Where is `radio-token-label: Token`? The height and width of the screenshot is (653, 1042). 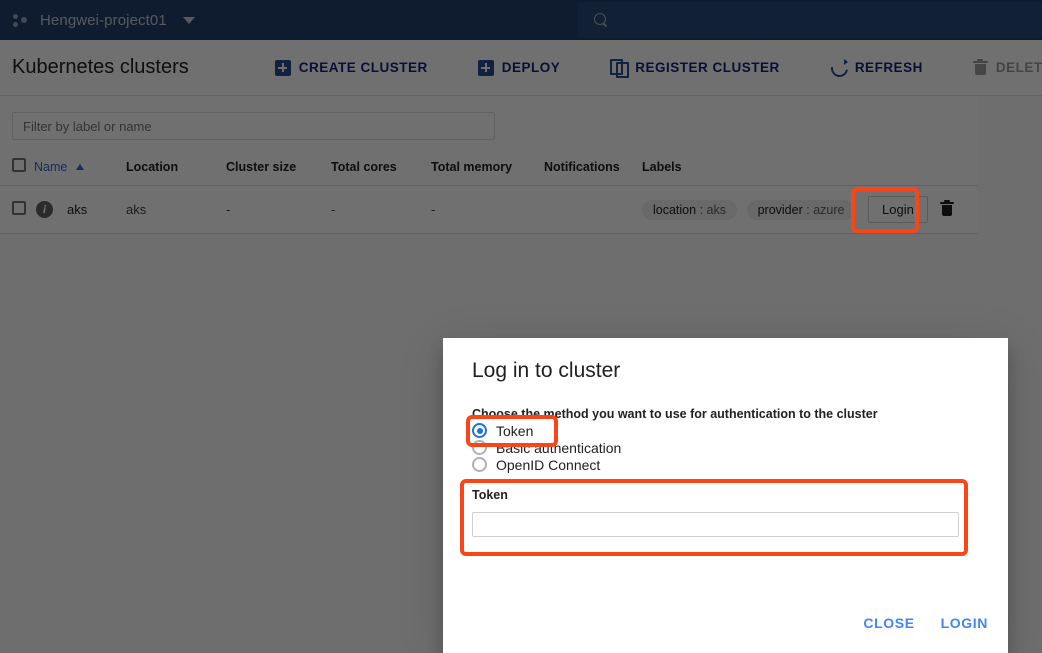
radio-token-label: Token is located at coordinates (515, 430).